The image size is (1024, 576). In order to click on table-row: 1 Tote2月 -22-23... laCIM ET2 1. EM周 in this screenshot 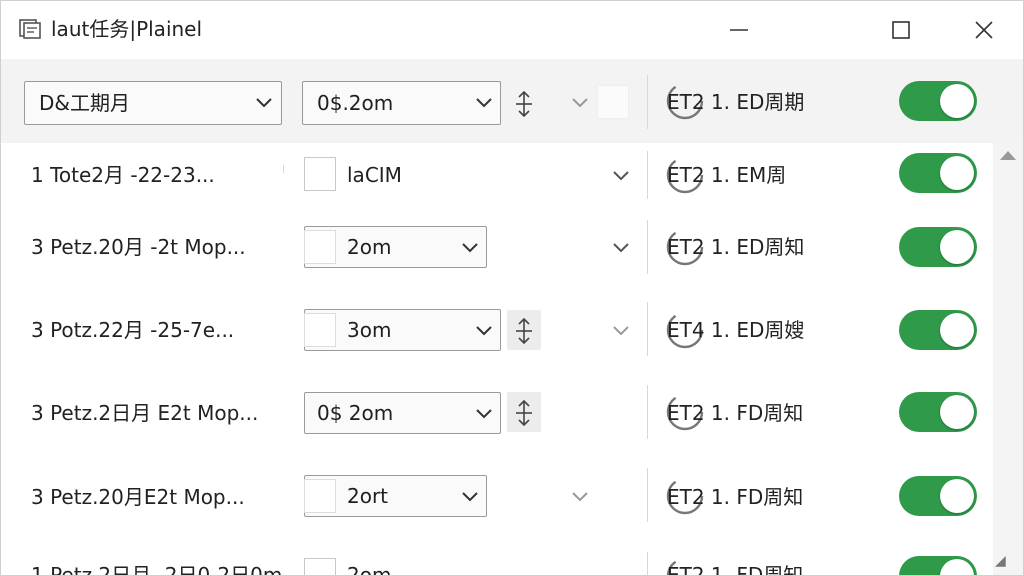, I will do `click(497, 175)`.